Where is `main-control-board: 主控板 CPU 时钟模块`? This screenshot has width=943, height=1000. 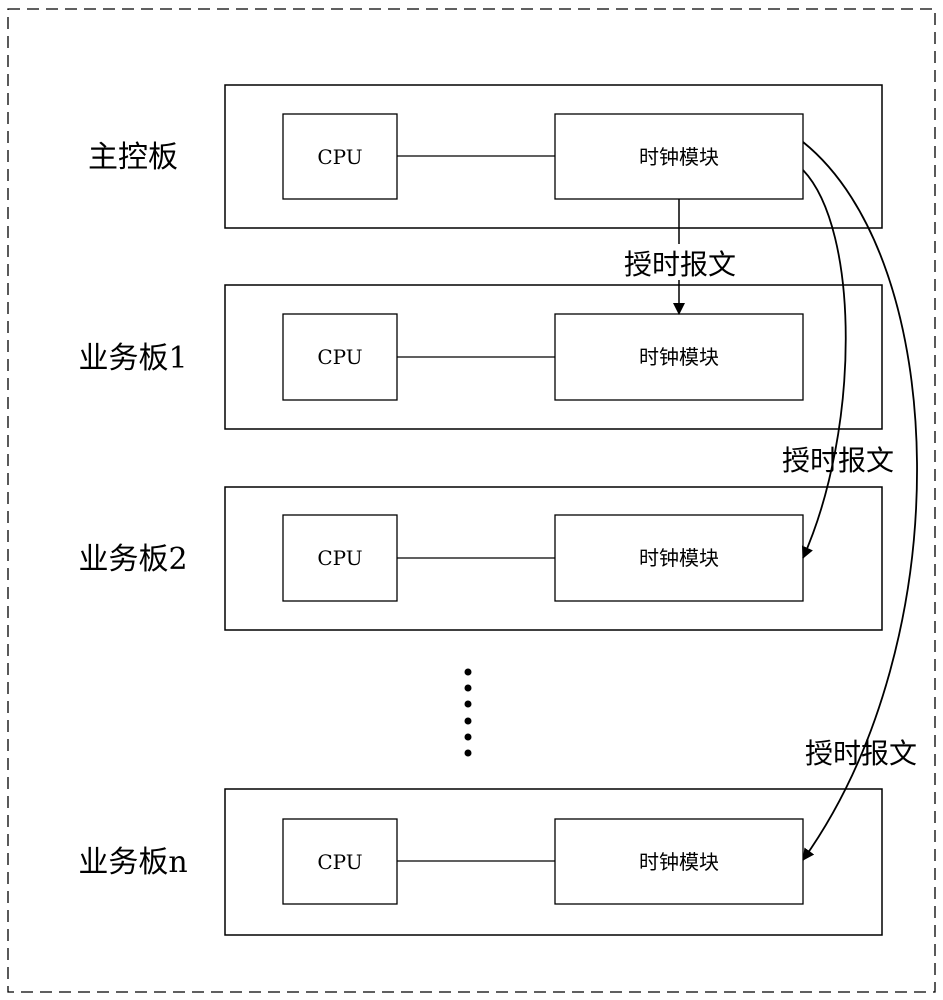 main-control-board: 主控板 CPU 时钟模块 is located at coordinates (485, 156).